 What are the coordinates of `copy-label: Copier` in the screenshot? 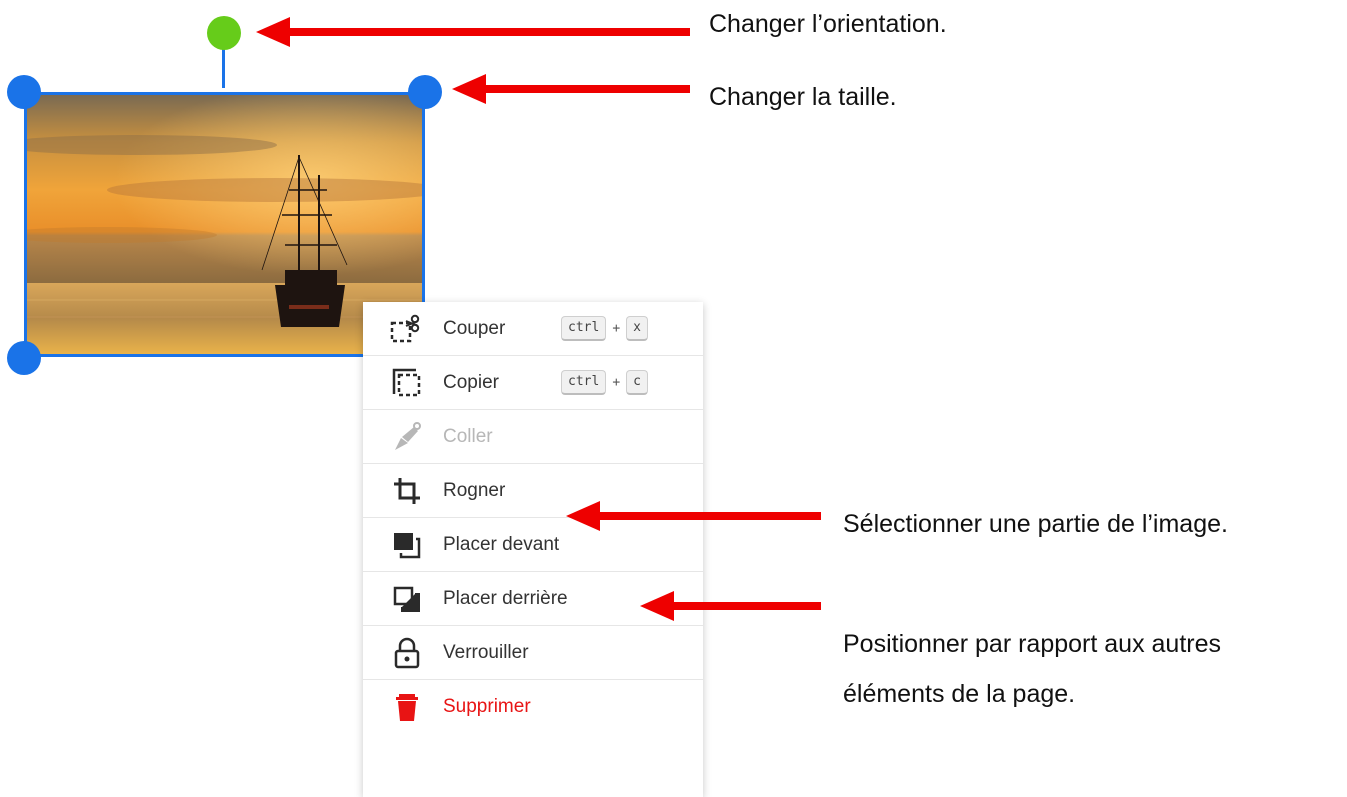 It's located at (471, 382).